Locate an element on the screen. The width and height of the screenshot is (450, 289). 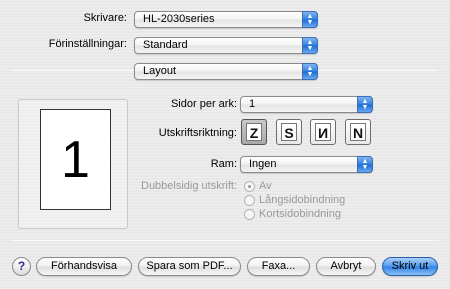
direction-z-icon: Z is located at coordinates (254, 132).